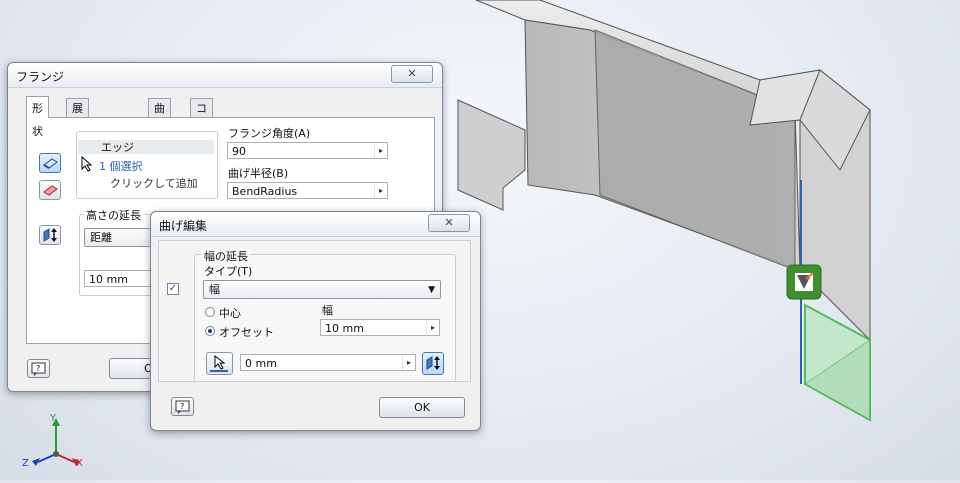  What do you see at coordinates (183, 226) in the screenshot?
I see `bend-edit-title: 曲げ編集` at bounding box center [183, 226].